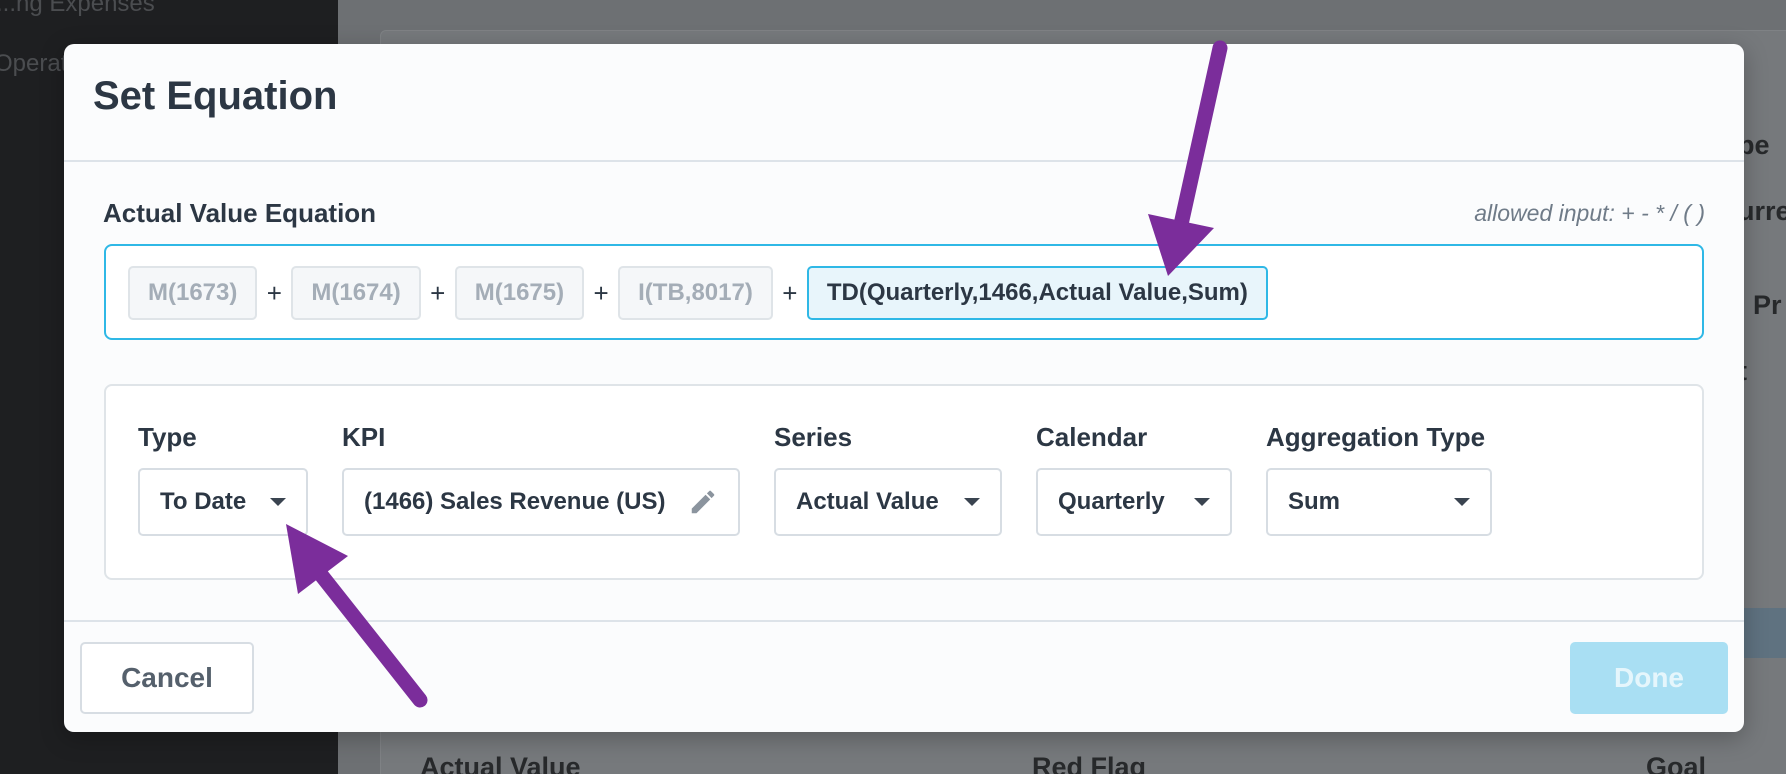 The height and width of the screenshot is (774, 1786). I want to click on aggregation-select: Sum, so click(1379, 502).